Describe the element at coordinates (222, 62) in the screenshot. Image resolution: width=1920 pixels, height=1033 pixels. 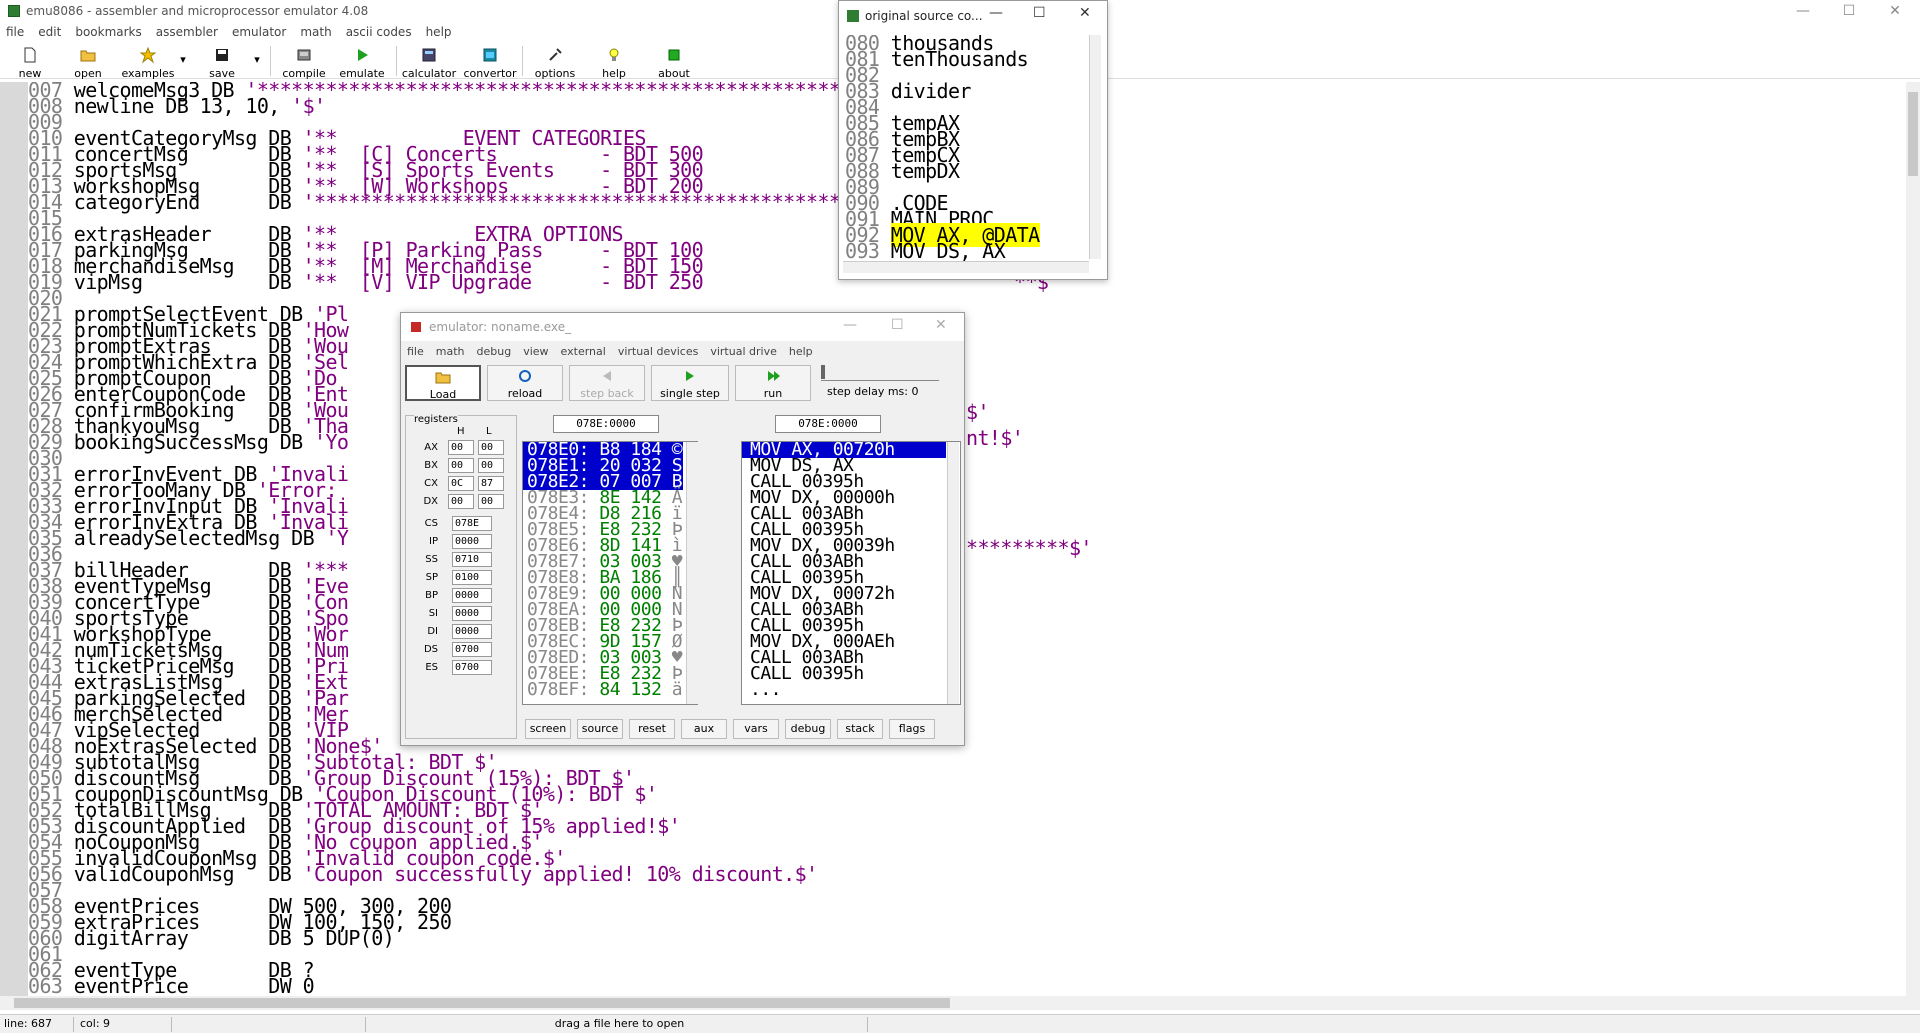
I see `save-button: save` at that location.